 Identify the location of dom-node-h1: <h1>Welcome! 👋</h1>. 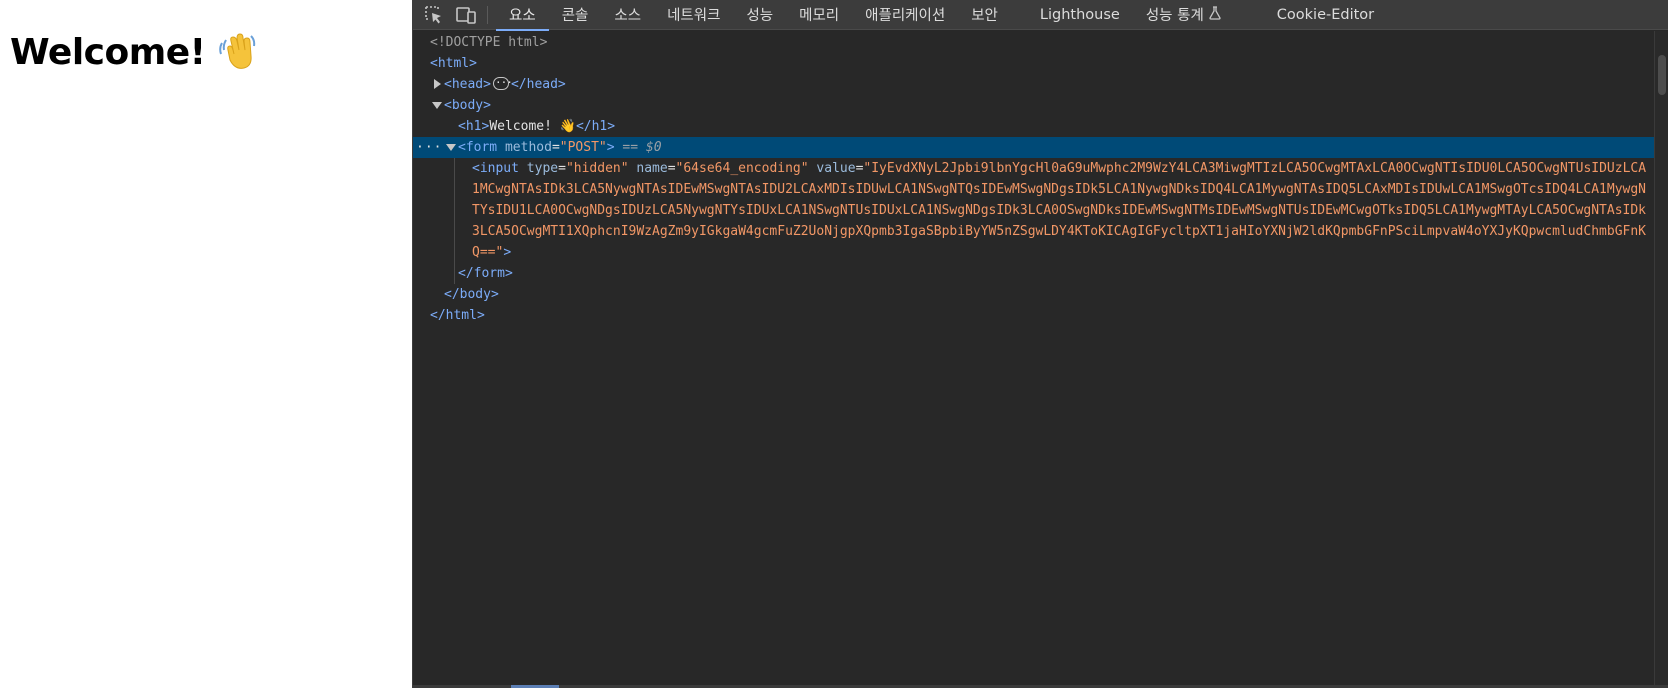
(1034, 126).